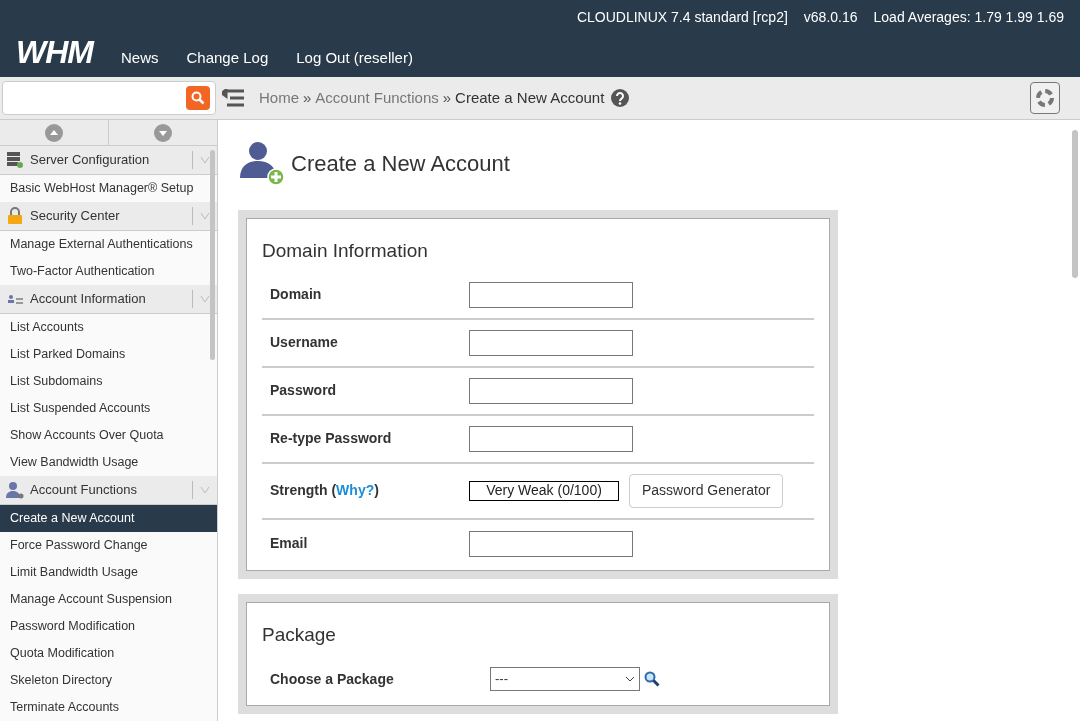  What do you see at coordinates (108, 408) in the screenshot?
I see `sidebar-item: List Suspended Accounts` at bounding box center [108, 408].